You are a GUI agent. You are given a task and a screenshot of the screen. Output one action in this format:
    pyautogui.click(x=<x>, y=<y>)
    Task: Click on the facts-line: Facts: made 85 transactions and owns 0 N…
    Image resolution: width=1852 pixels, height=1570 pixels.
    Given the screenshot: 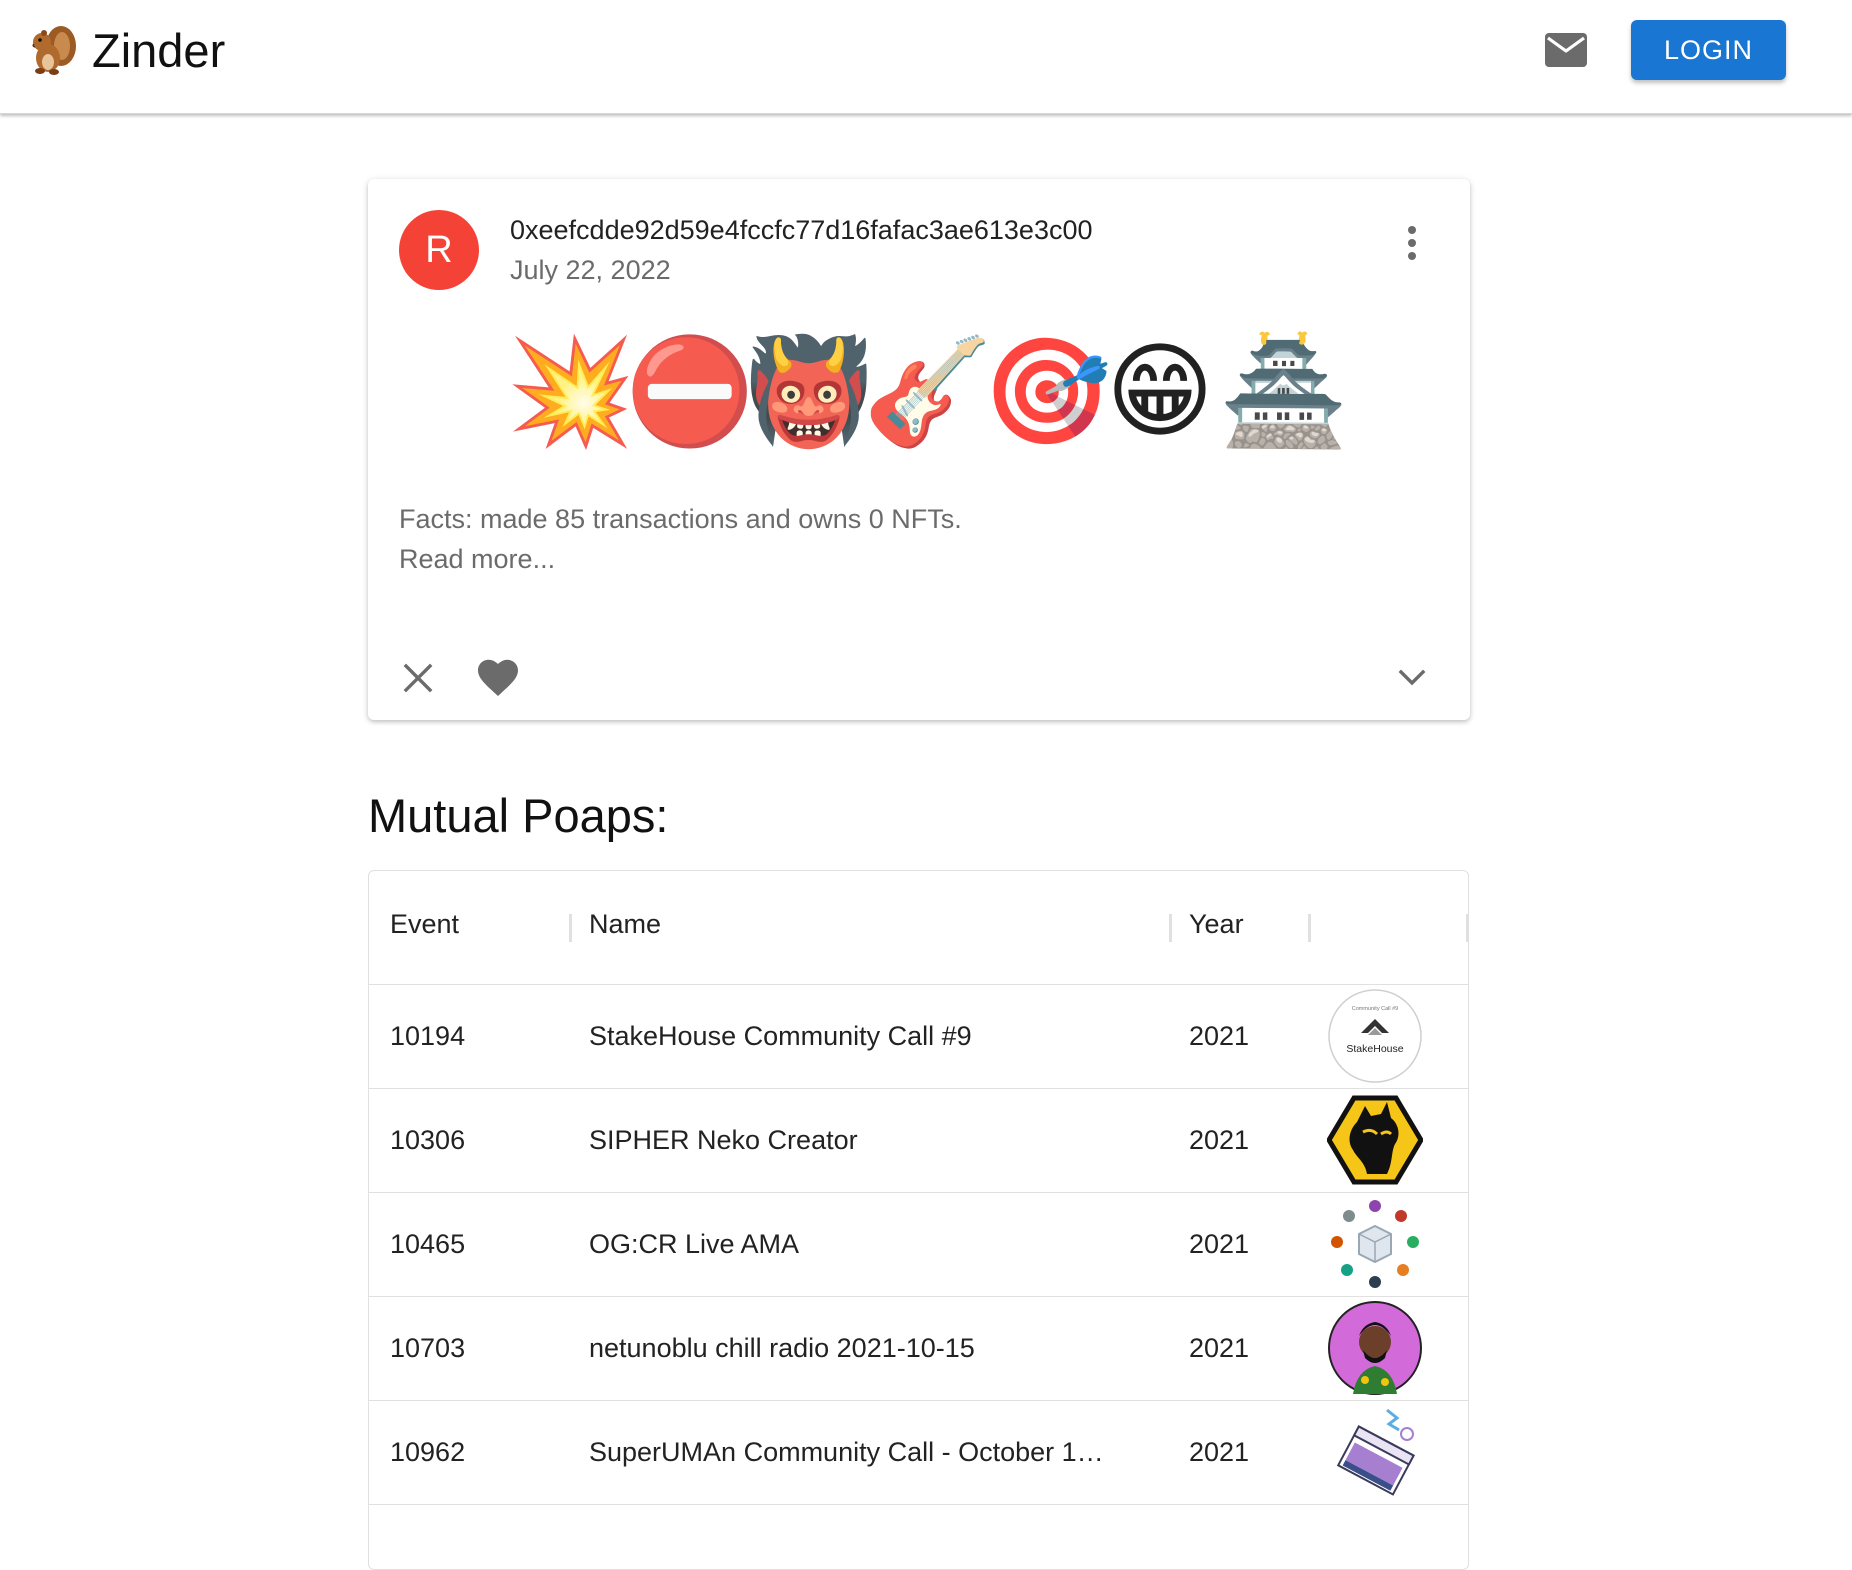 What is the action you would take?
    pyautogui.click(x=680, y=519)
    